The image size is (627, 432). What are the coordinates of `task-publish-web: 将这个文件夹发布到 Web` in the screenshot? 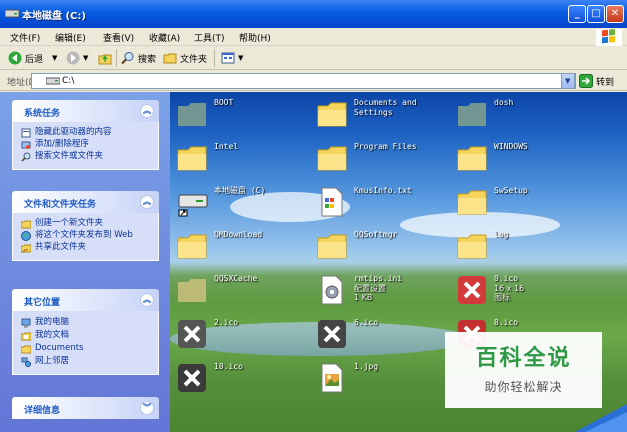 It's located at (86, 235).